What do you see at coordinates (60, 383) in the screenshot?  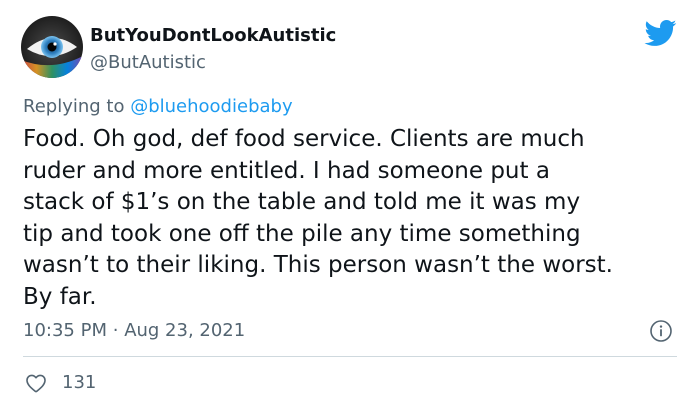 I see `like-button: 131` at bounding box center [60, 383].